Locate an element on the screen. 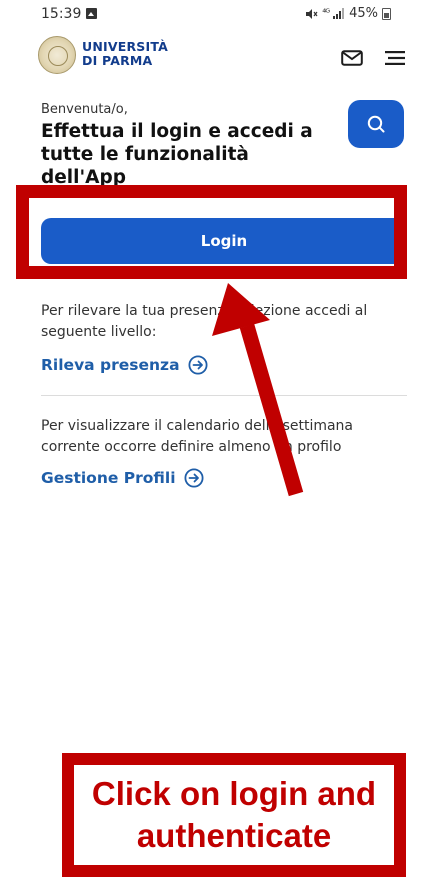  rileva-presenza-label: Rileva presenza is located at coordinates (110, 365).